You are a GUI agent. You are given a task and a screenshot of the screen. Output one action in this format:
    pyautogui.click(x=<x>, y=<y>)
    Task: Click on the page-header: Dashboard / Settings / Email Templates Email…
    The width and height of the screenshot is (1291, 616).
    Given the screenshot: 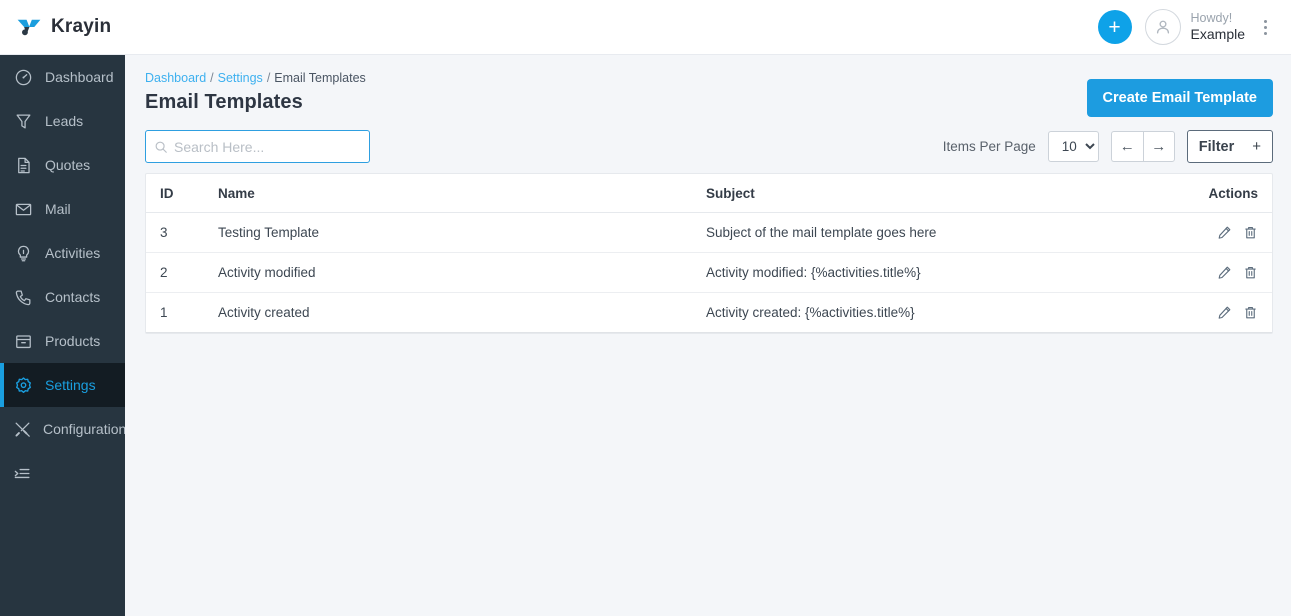 What is the action you would take?
    pyautogui.click(x=709, y=94)
    